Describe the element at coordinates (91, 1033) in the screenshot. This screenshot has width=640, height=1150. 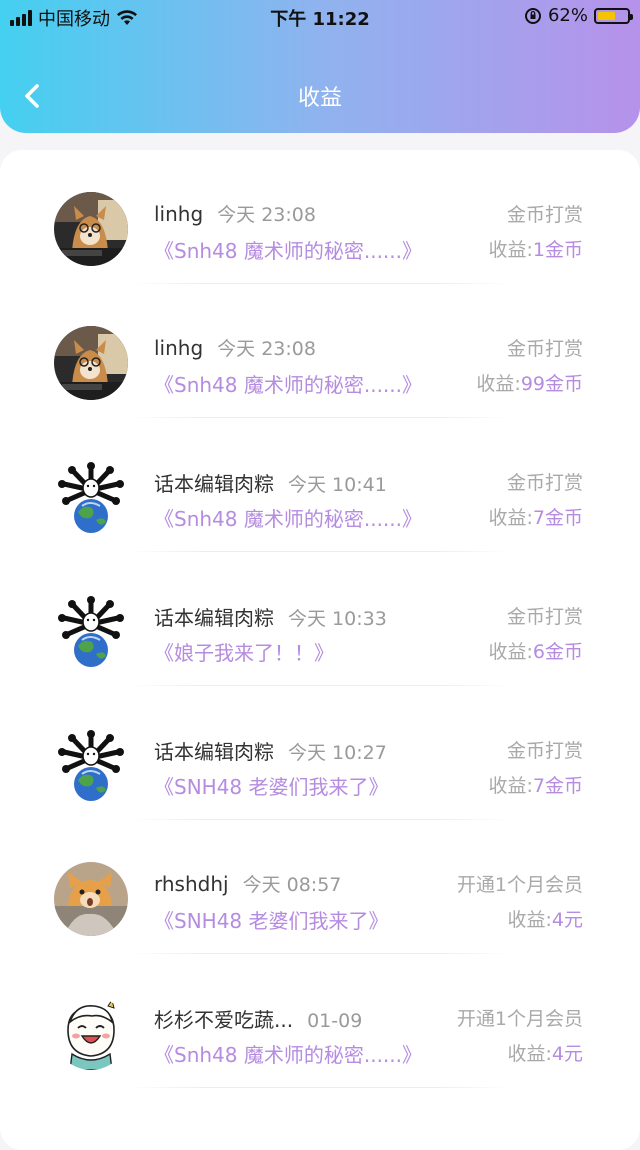
I see `cartoon-kid-avatar` at that location.